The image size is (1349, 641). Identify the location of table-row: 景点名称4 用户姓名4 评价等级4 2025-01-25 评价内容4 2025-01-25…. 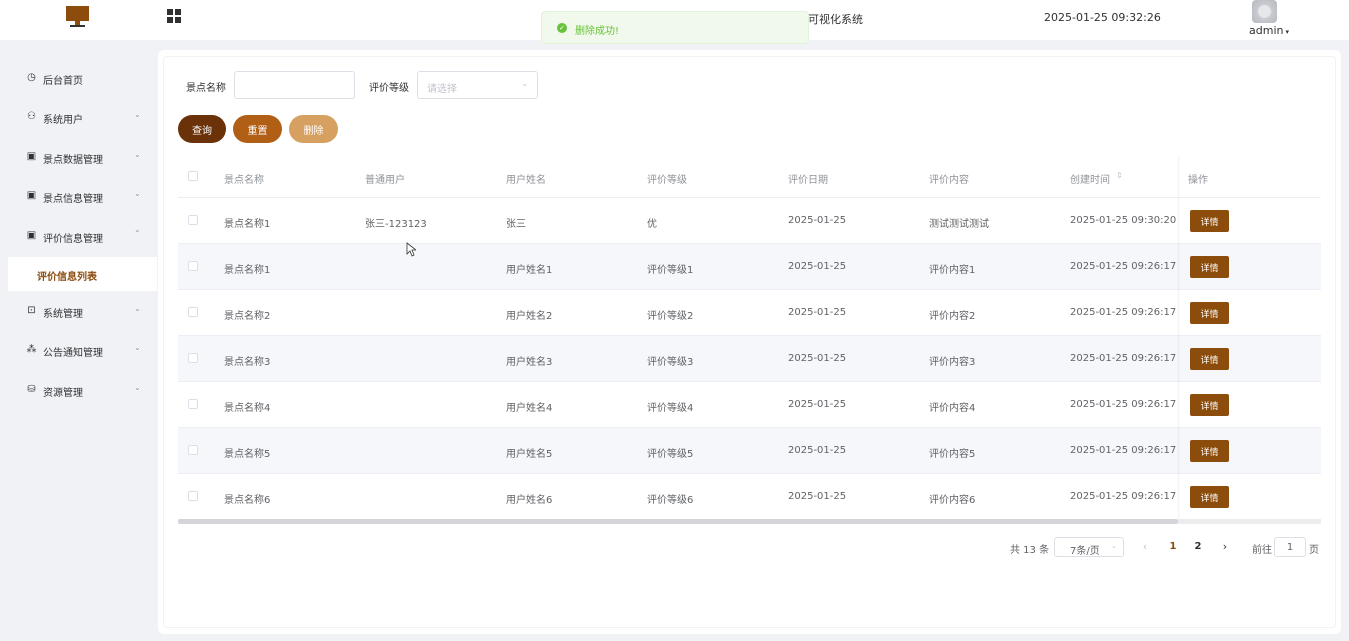
(749, 405).